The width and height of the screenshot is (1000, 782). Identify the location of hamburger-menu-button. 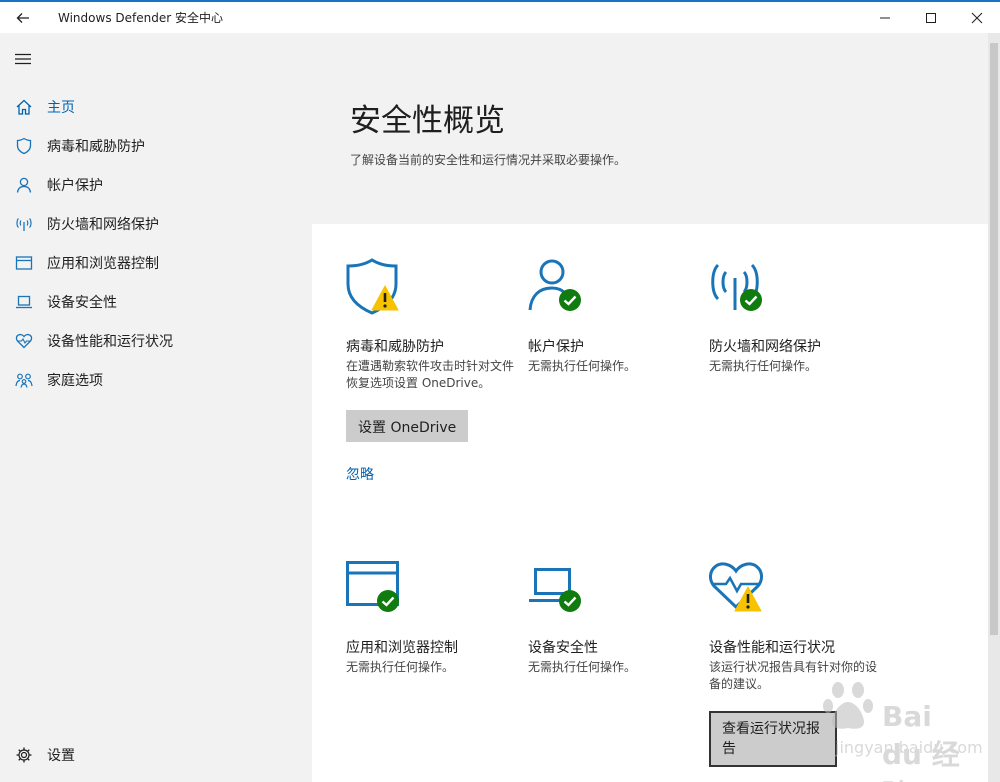
(24, 57).